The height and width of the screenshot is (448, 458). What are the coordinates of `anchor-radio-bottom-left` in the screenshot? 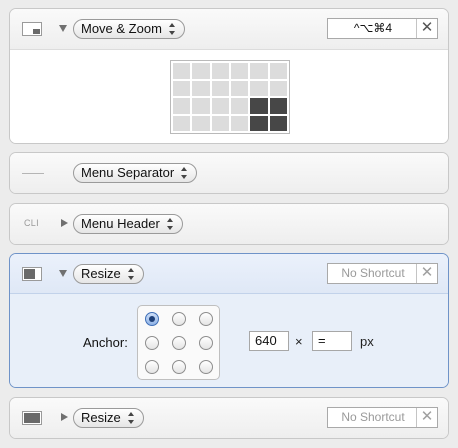 It's located at (152, 367).